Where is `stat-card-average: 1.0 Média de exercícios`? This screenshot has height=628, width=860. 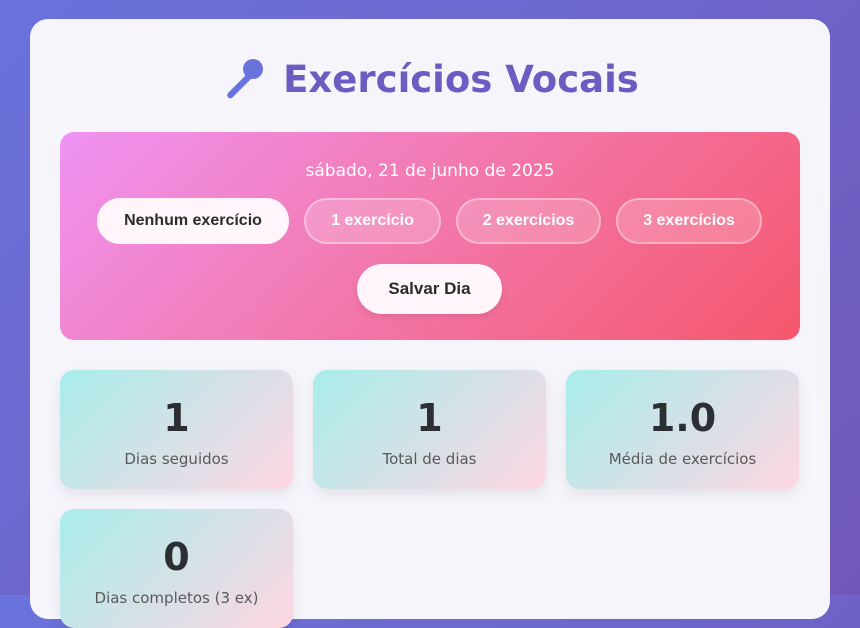 stat-card-average: 1.0 Média de exercícios is located at coordinates (682, 429).